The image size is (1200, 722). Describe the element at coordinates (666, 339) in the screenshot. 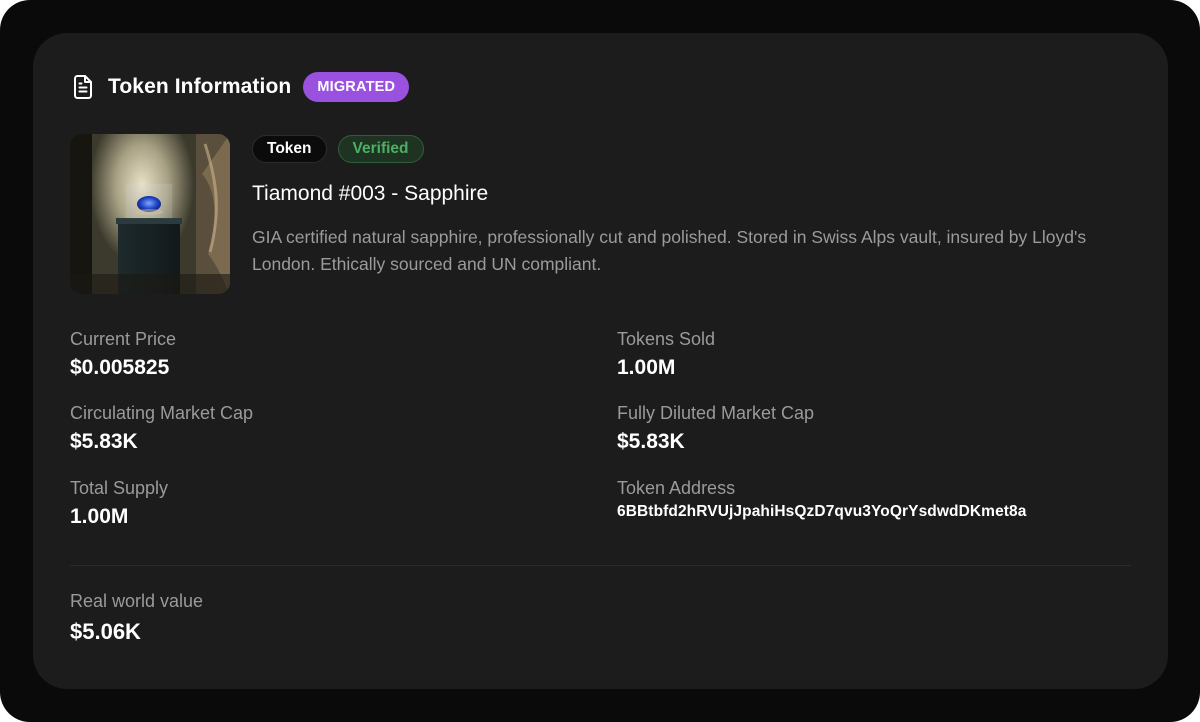

I see `stat-label: Tokens Sold` at that location.